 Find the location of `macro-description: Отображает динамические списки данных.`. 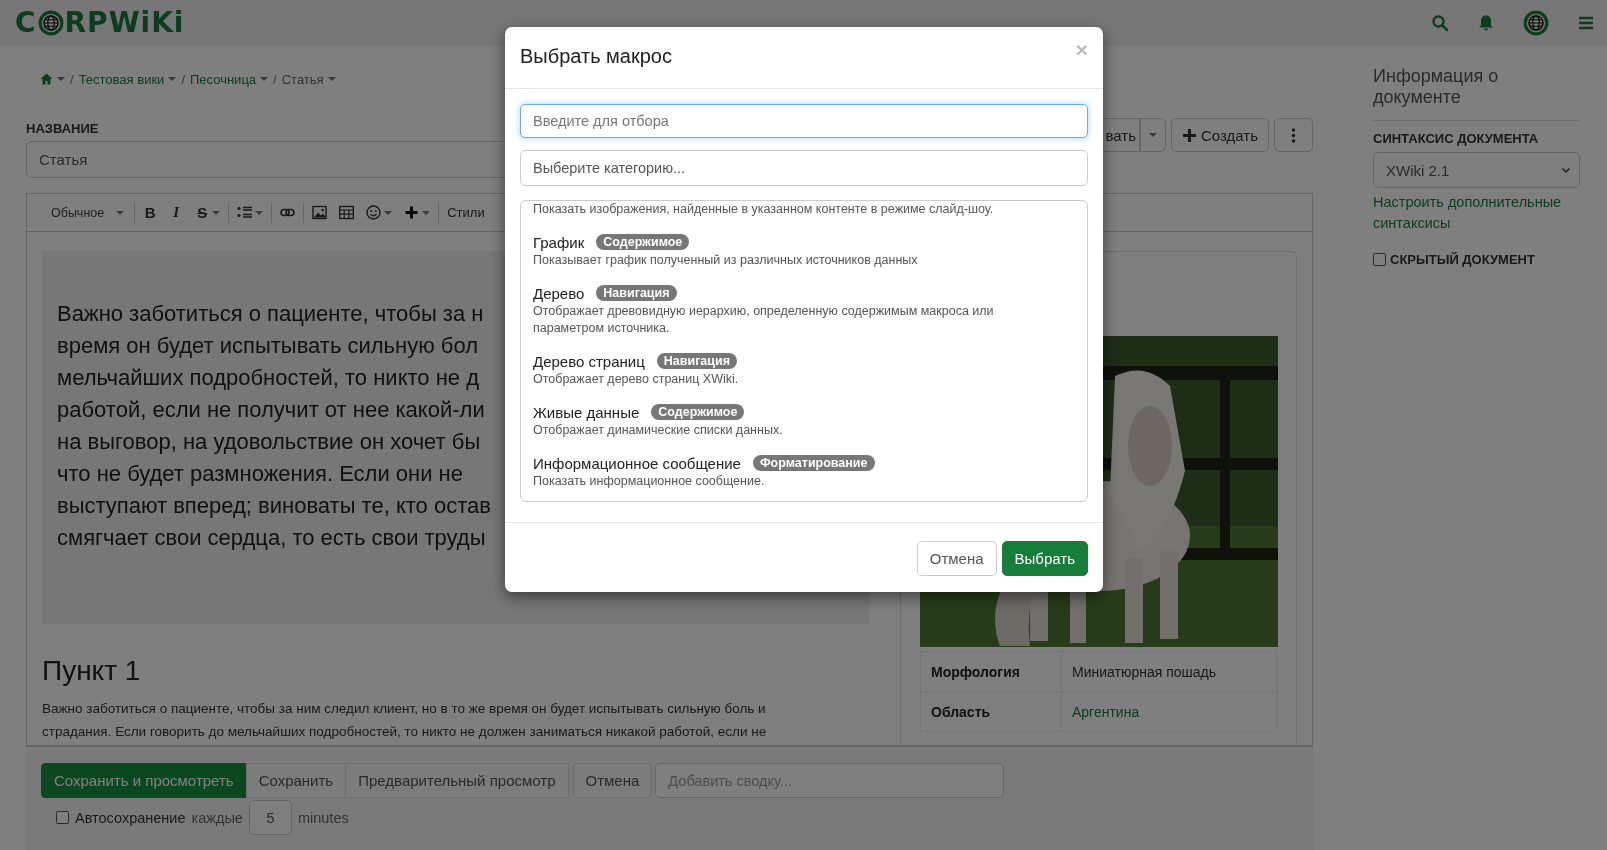

macro-description: Отображает динамические списки данных. is located at coordinates (658, 430).